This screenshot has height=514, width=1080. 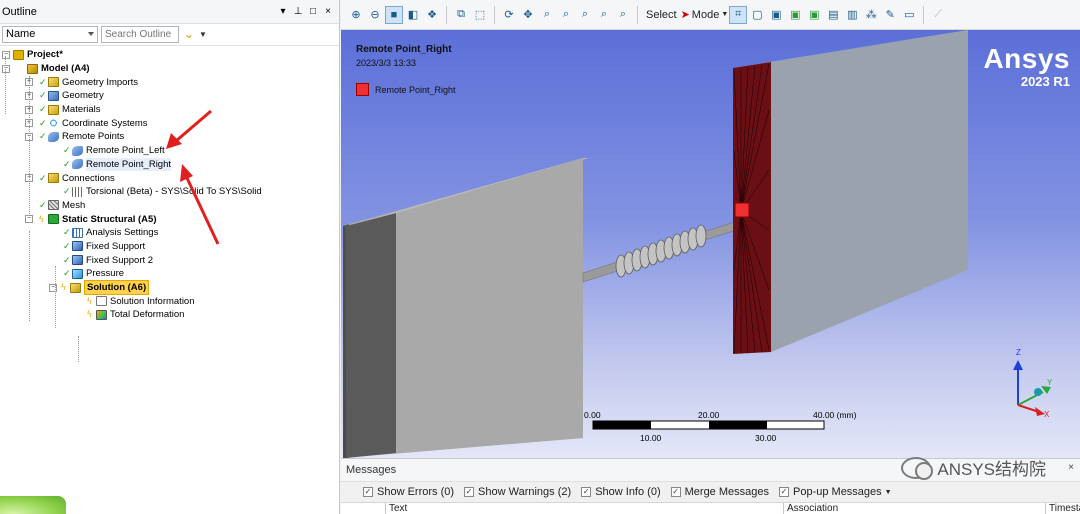 What do you see at coordinates (174, 141) in the screenshot?
I see `annotation-arrowhead` at bounding box center [174, 141].